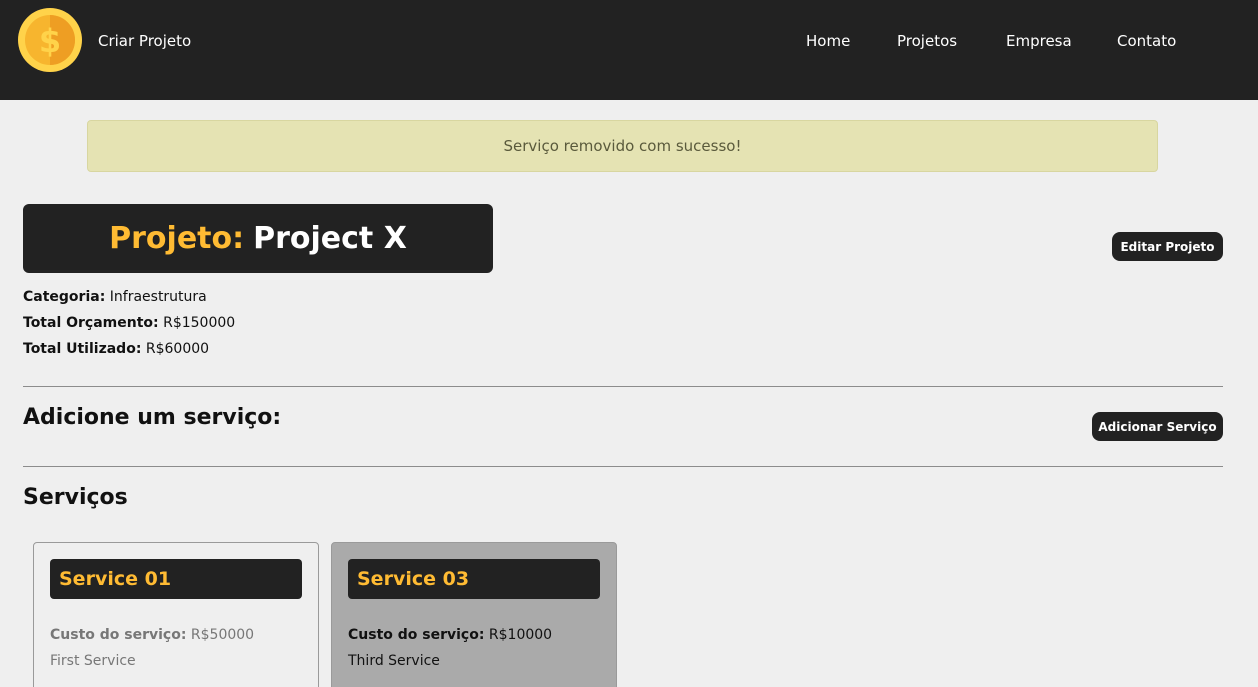 This screenshot has height=687, width=1258. What do you see at coordinates (520, 635) in the screenshot?
I see `service-cost-value: R$10000` at bounding box center [520, 635].